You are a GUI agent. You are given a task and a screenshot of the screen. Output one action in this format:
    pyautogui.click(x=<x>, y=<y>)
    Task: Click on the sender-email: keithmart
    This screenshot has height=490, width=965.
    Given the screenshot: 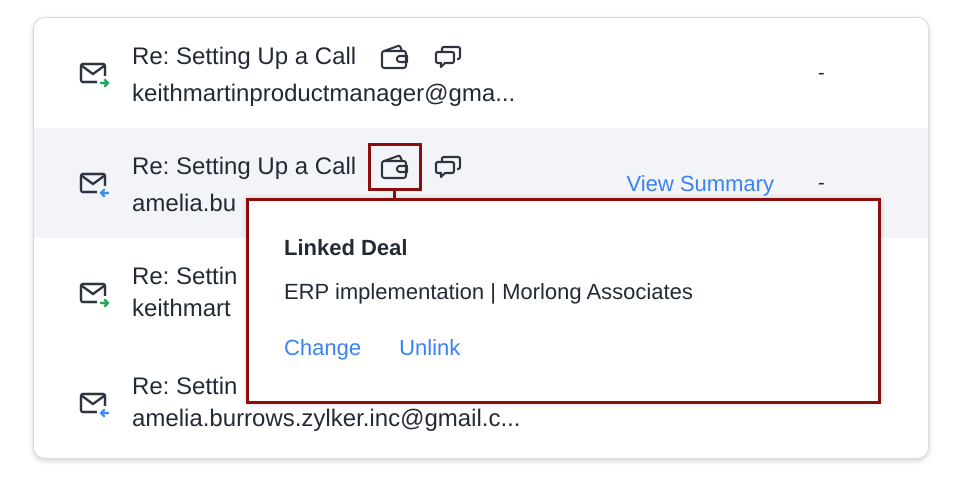 What is the action you would take?
    pyautogui.click(x=181, y=309)
    